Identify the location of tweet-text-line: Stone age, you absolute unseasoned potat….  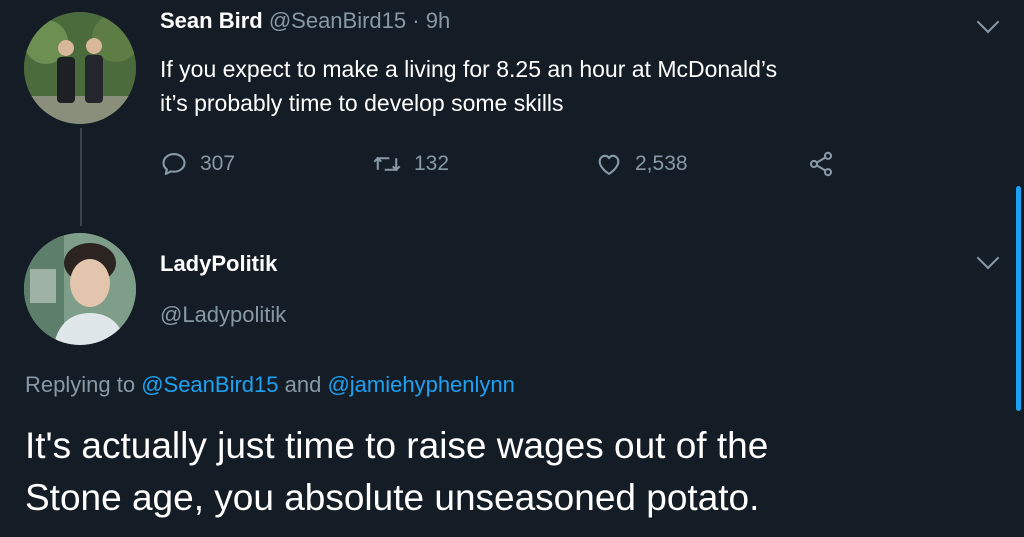
(392, 497).